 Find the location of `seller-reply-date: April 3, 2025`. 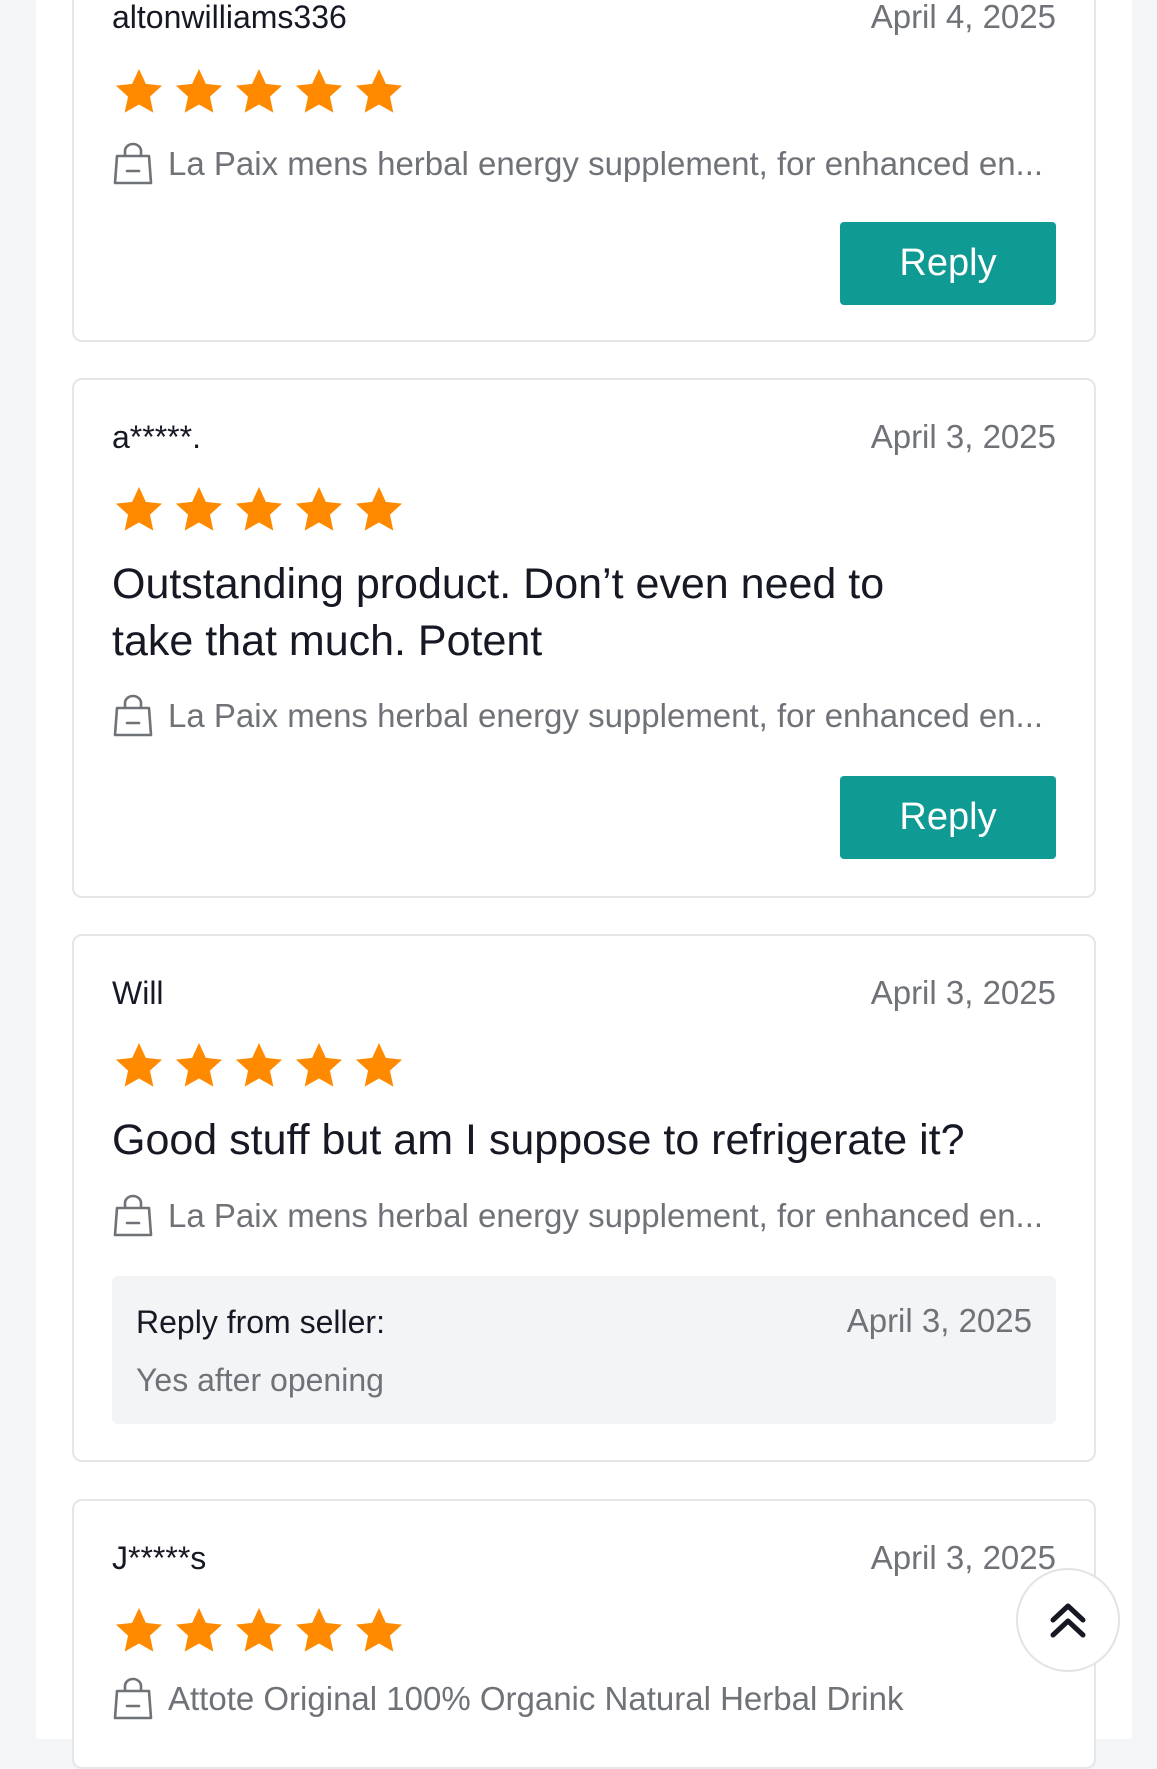

seller-reply-date: April 3, 2025 is located at coordinates (939, 1320).